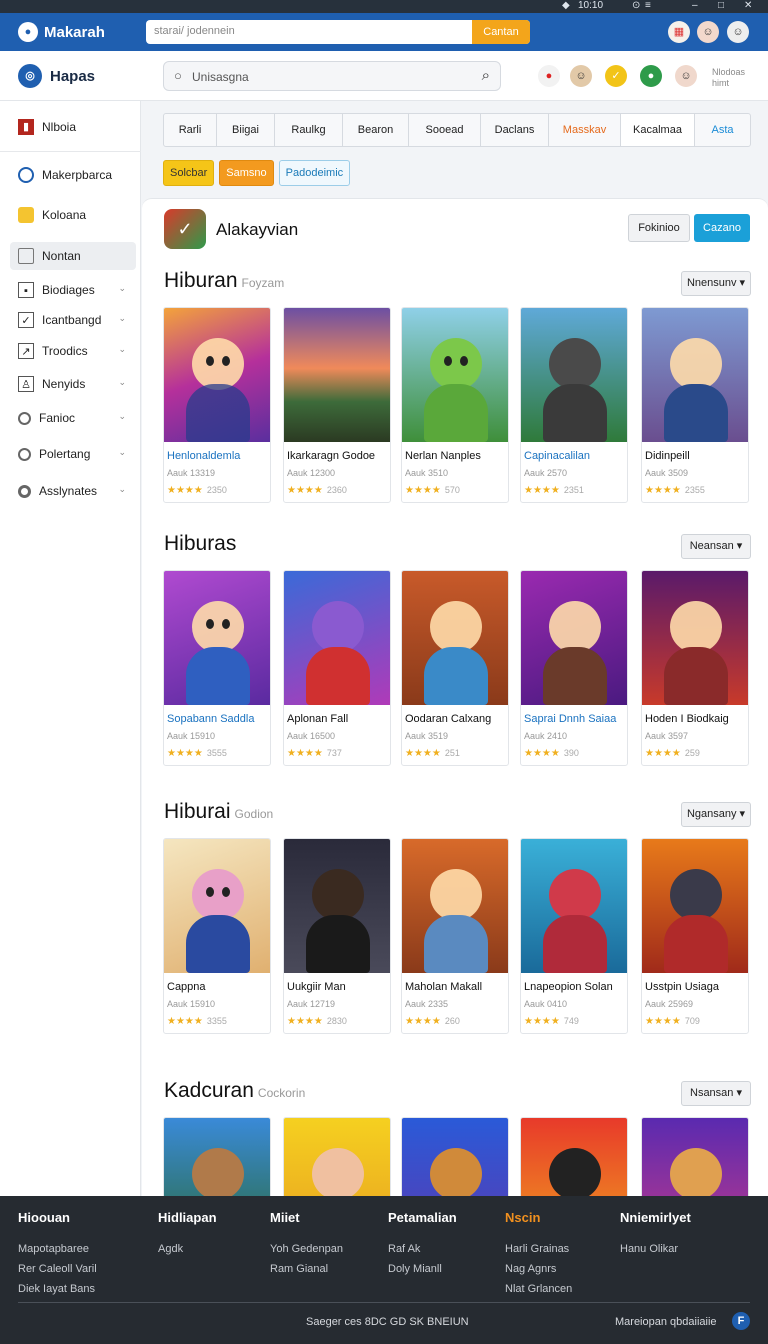  Describe the element at coordinates (667, 456) in the screenshot. I see `game-title: Didinpeill` at that location.